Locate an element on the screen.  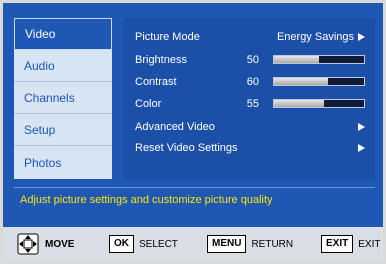
sidebar-item-label: Audio is located at coordinates (39, 65).